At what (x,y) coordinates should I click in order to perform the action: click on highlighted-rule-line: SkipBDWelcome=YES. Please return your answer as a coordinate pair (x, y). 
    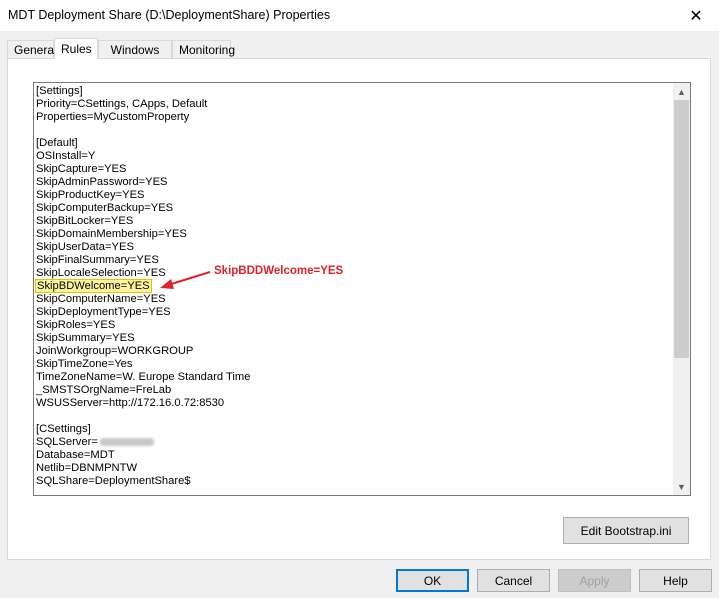
    Looking at the image, I should click on (353, 286).